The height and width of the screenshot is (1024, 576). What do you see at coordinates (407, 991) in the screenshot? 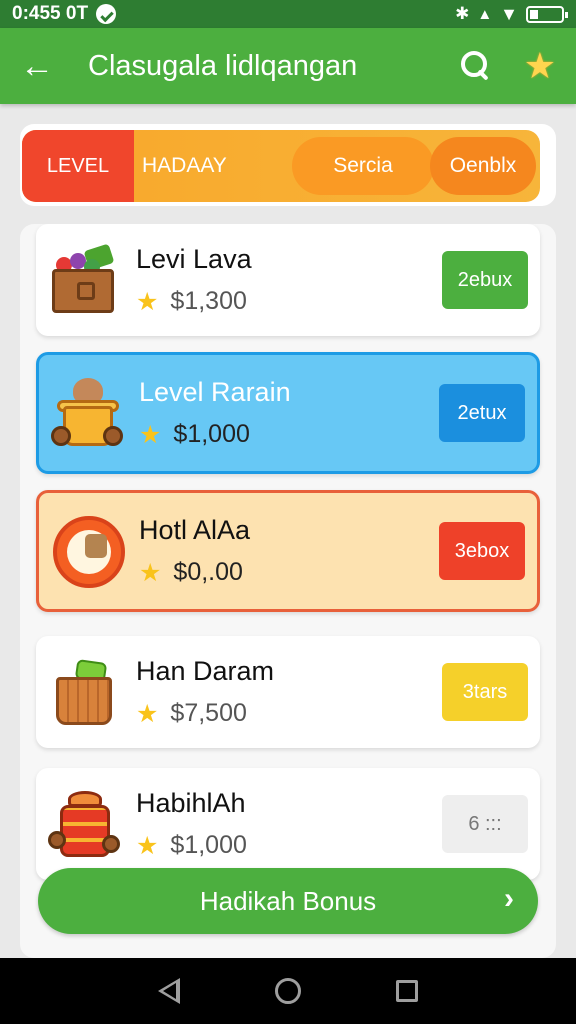
I see `nav-recent-icon` at bounding box center [407, 991].